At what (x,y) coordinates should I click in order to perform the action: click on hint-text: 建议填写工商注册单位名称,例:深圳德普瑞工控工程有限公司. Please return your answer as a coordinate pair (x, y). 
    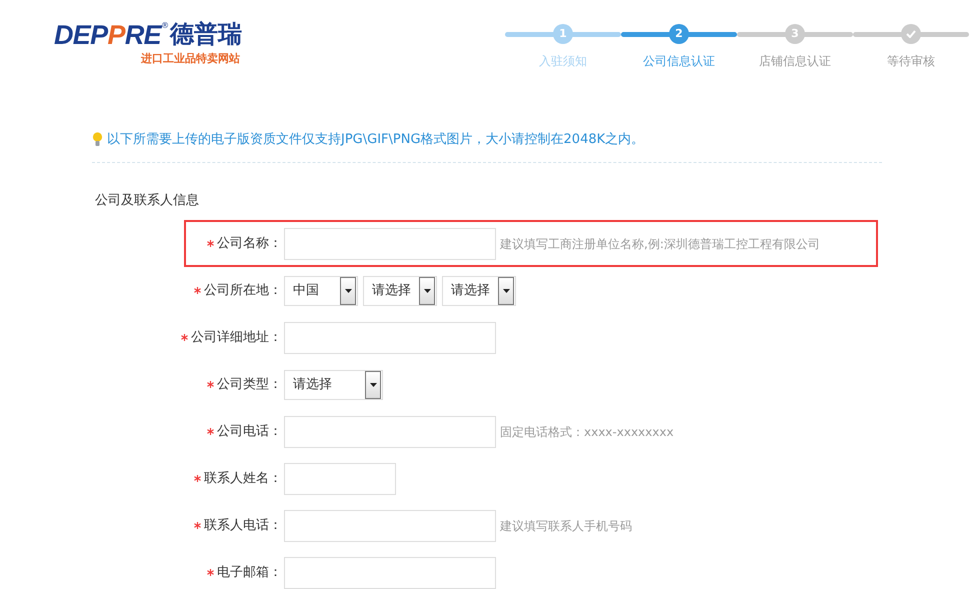
    Looking at the image, I should click on (660, 244).